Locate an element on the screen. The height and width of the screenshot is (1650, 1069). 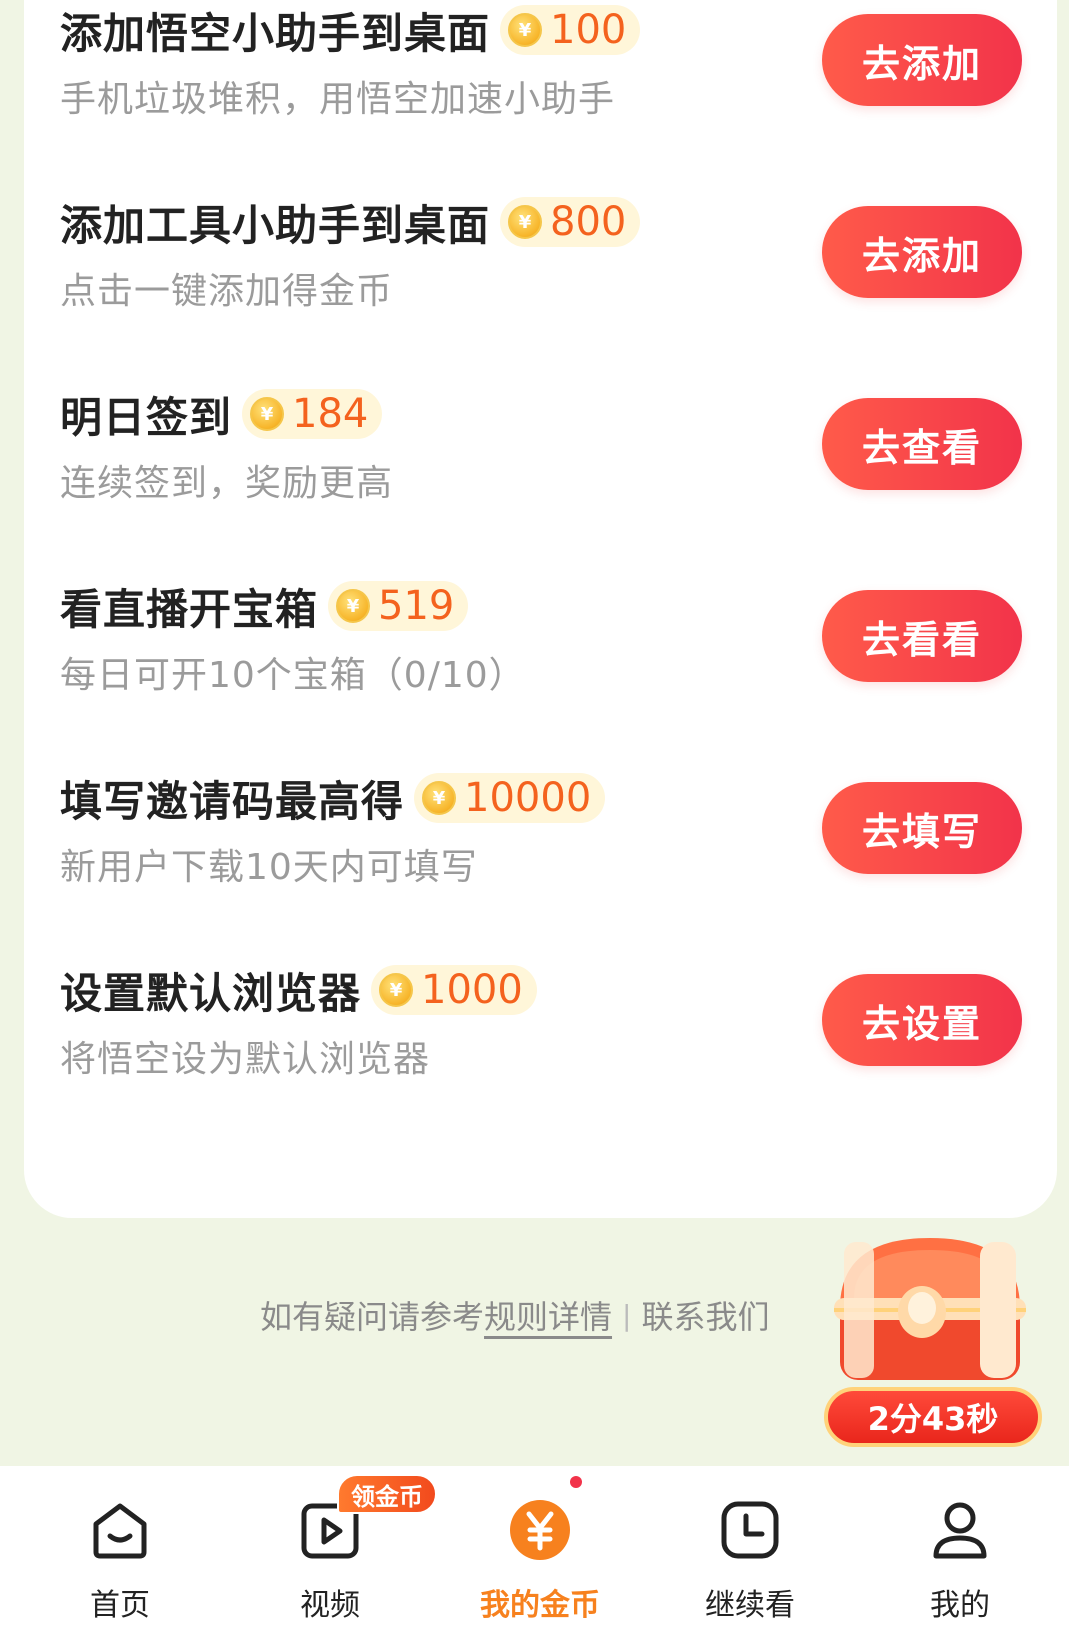
task-title-line: 看直播开宝箱 ¥ 519 is located at coordinates (264, 606).